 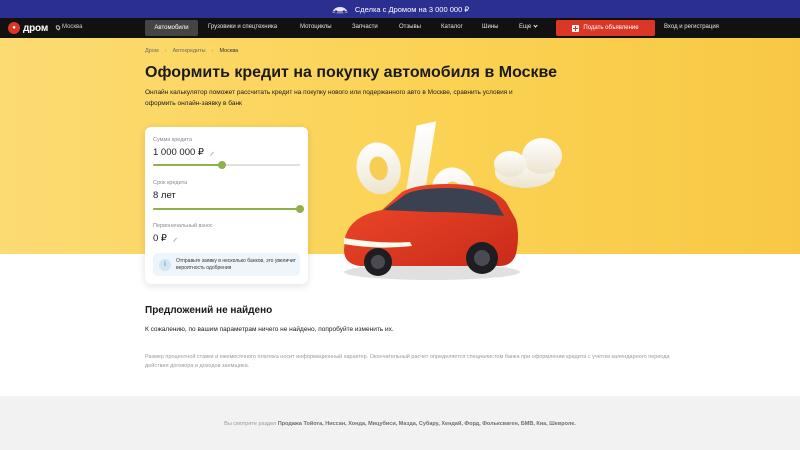 What do you see at coordinates (170, 183) in the screenshot?
I see `term-label: Срок кредита` at bounding box center [170, 183].